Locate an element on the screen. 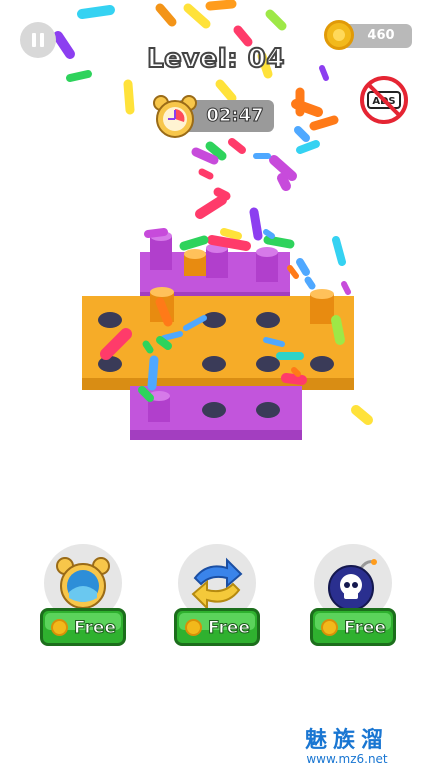  booster-shuffle: Free is located at coordinates (217, 595).